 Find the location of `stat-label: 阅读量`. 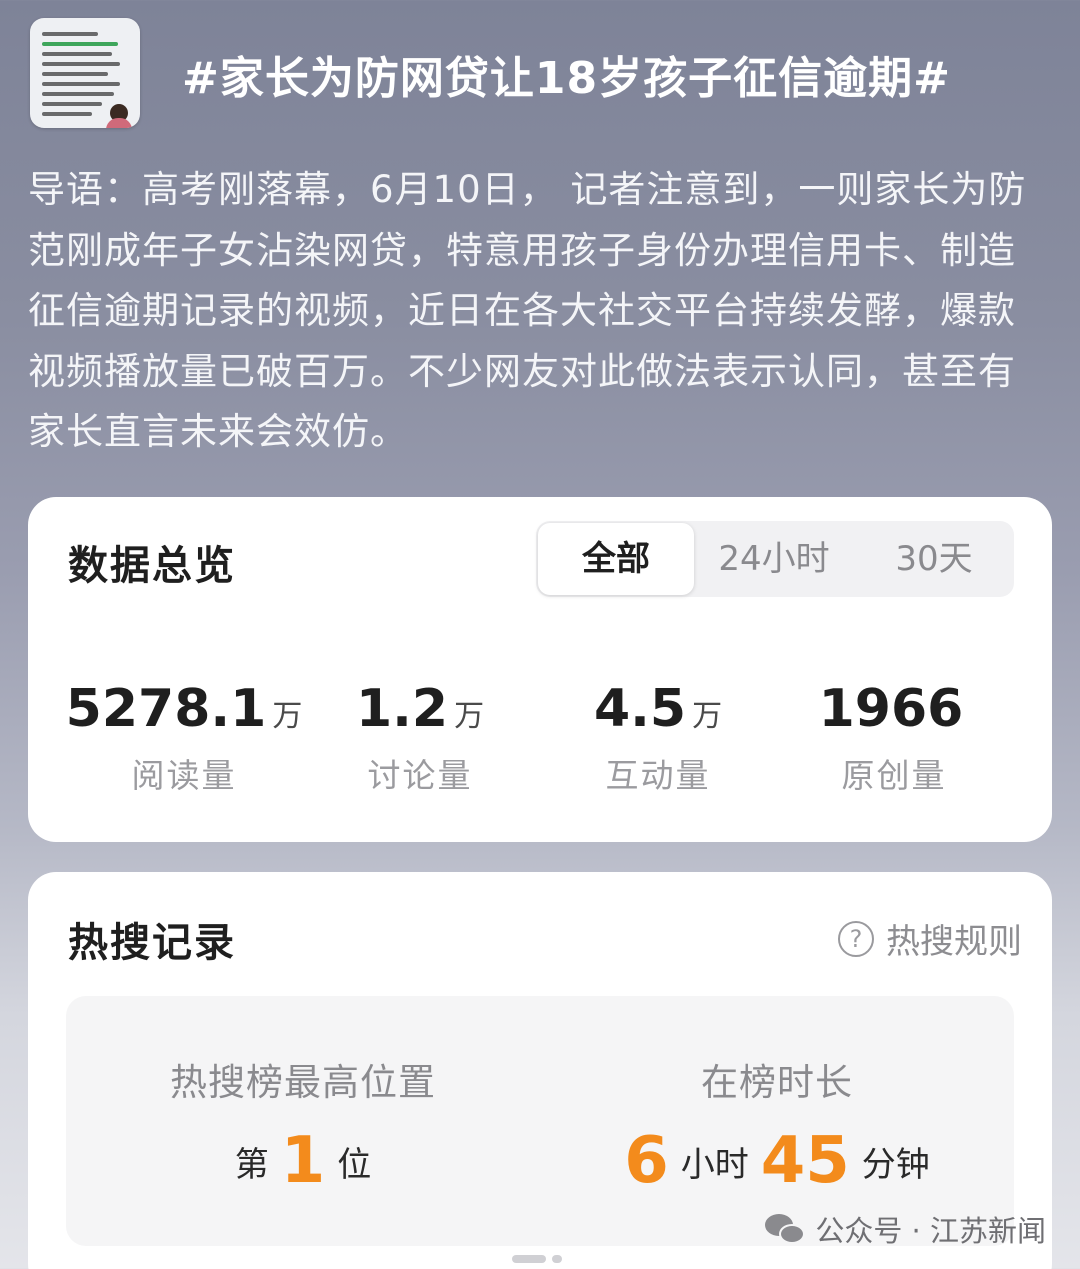

stat-label: 阅读量 is located at coordinates (184, 775).